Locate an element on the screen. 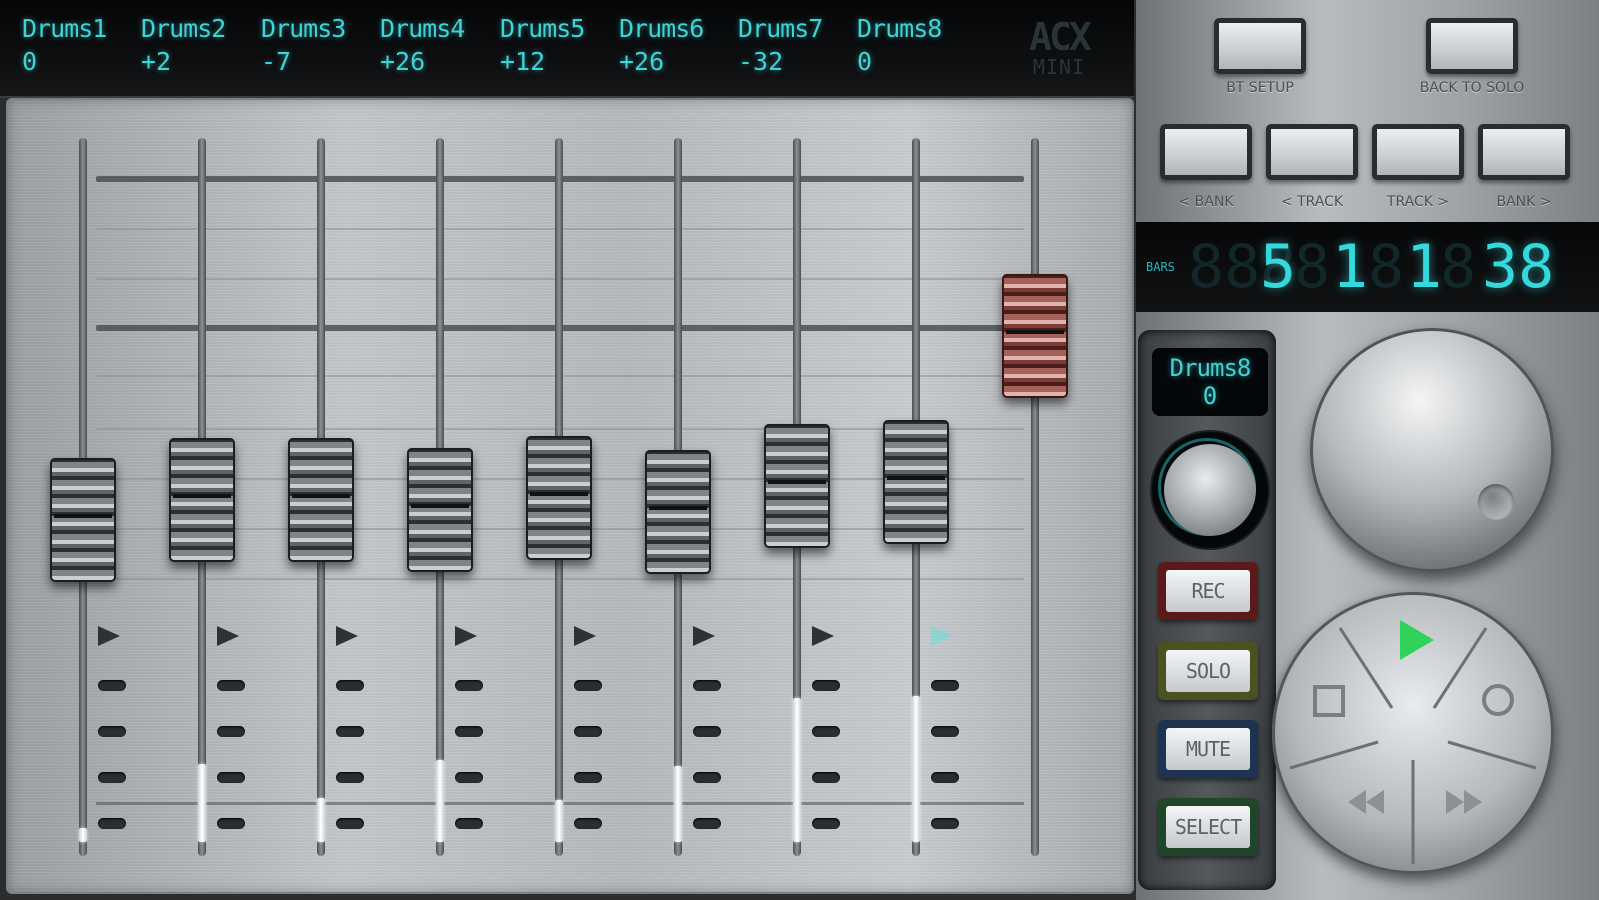 This screenshot has height=900, width=1599. track-value: -7 is located at coordinates (276, 61).